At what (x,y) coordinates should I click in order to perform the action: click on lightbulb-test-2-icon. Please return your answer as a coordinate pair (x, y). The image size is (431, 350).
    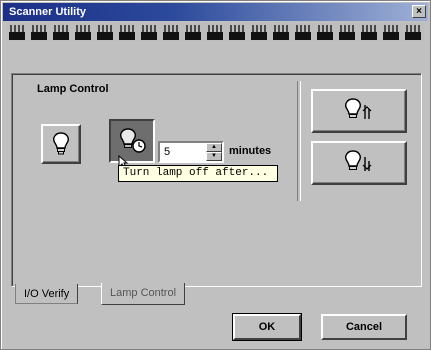
    Looking at the image, I should click on (359, 163).